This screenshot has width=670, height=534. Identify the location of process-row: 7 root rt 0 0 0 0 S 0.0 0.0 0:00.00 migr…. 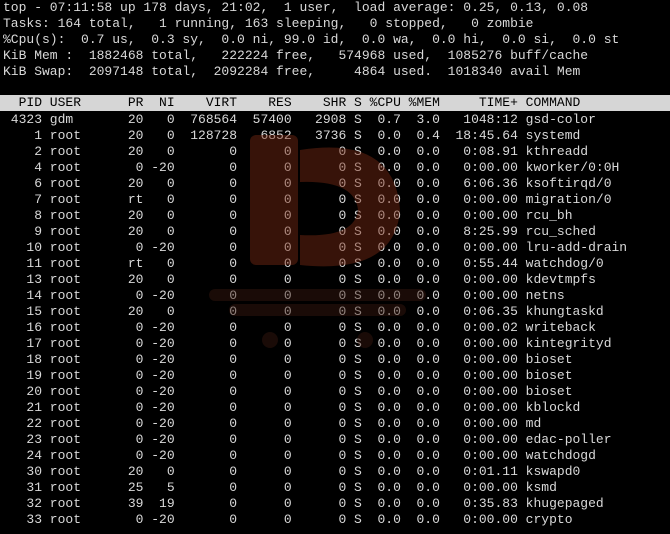
(307, 199).